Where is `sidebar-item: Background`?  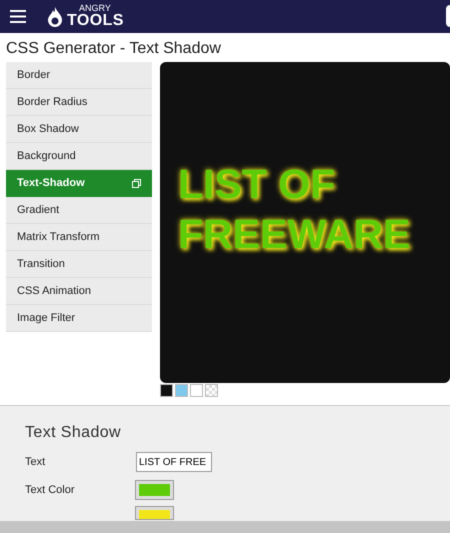
sidebar-item: Background is located at coordinates (79, 156).